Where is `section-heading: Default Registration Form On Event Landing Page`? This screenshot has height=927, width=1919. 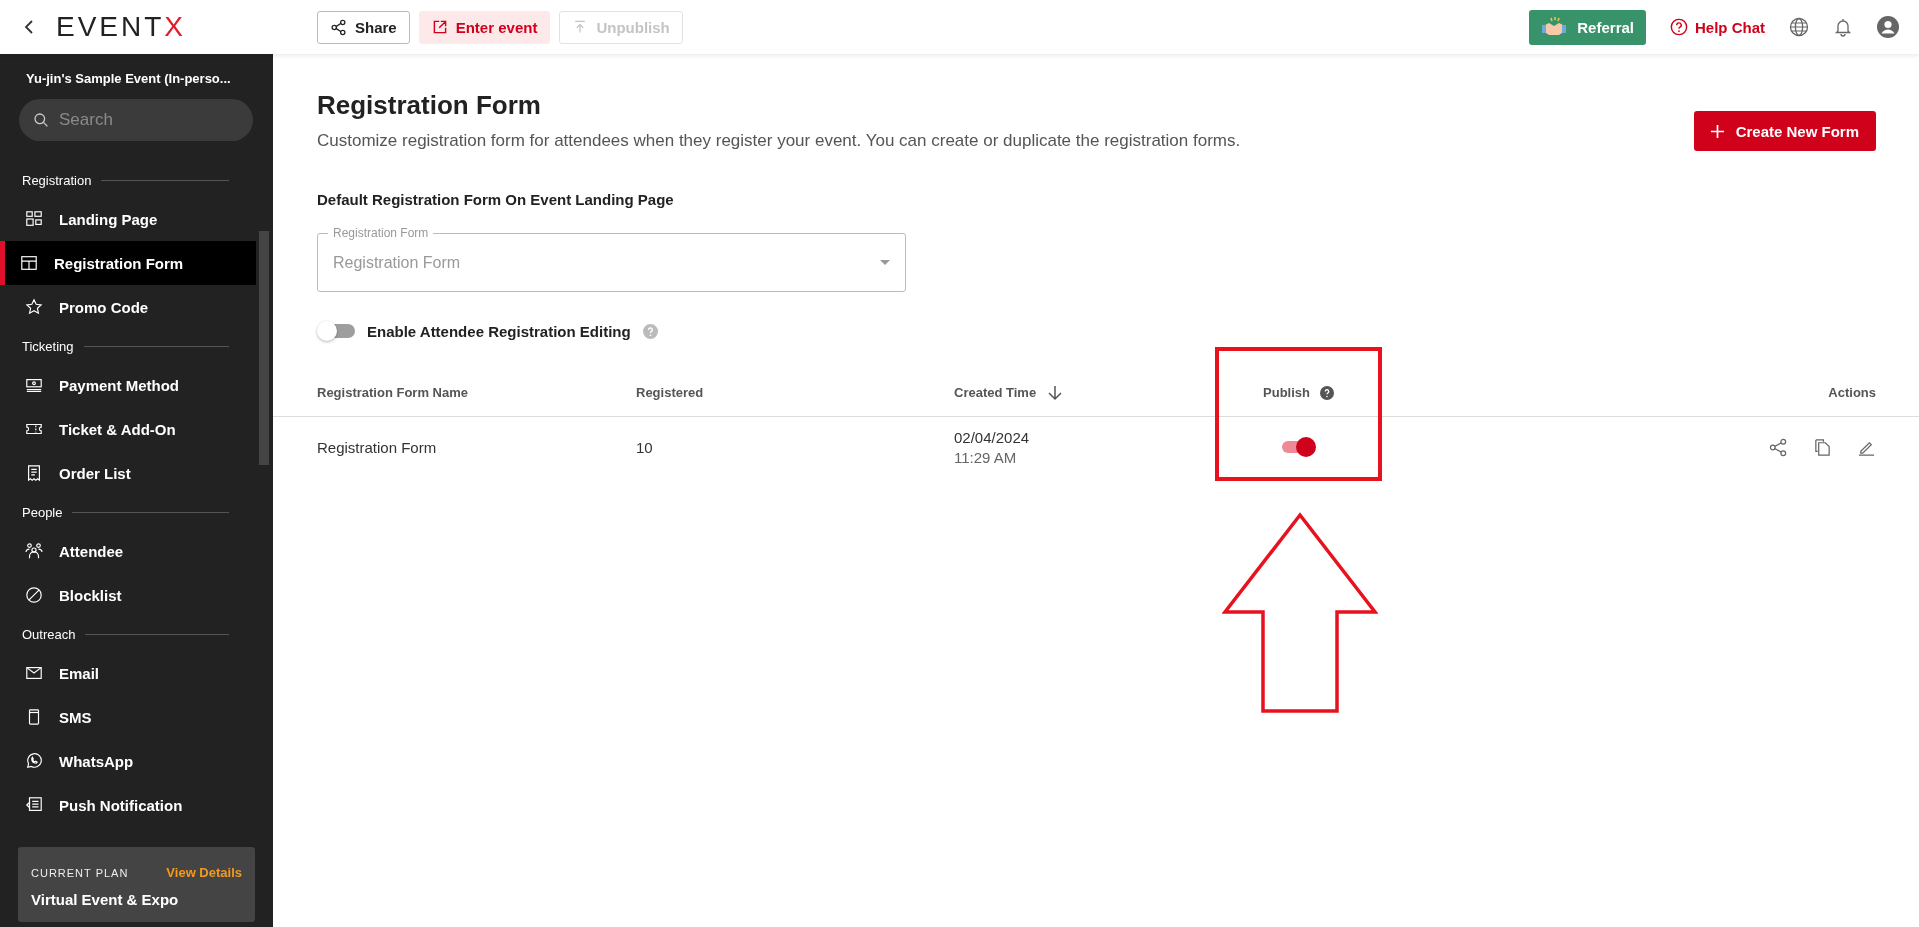 section-heading: Default Registration Form On Event Landing Page is located at coordinates (496, 199).